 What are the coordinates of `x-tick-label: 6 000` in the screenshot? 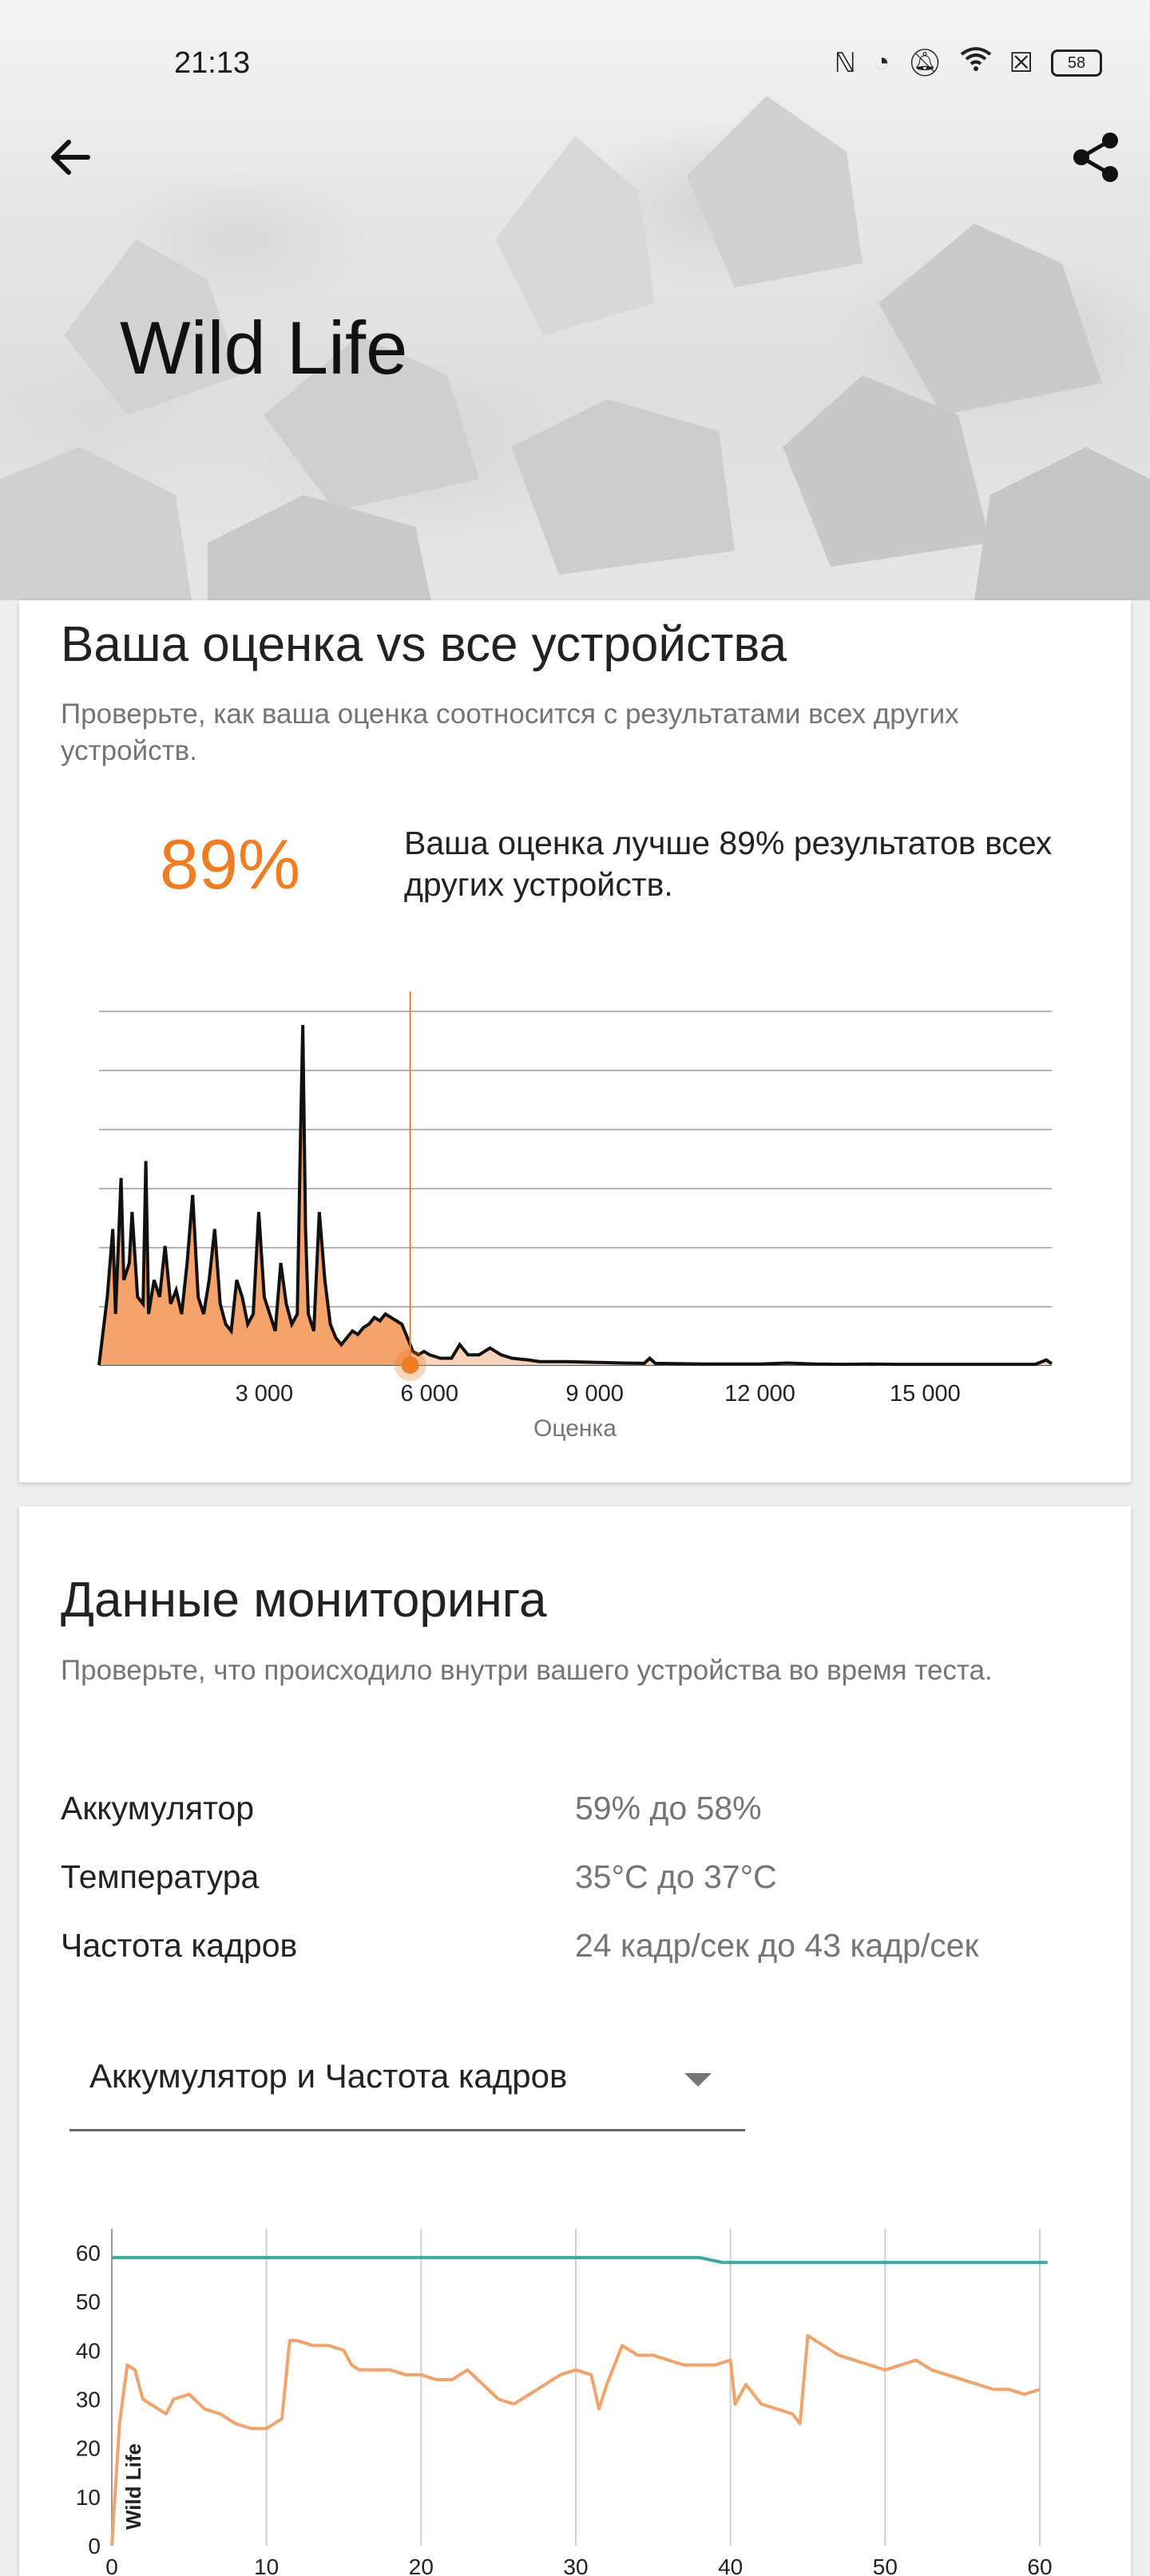 It's located at (429, 1394).